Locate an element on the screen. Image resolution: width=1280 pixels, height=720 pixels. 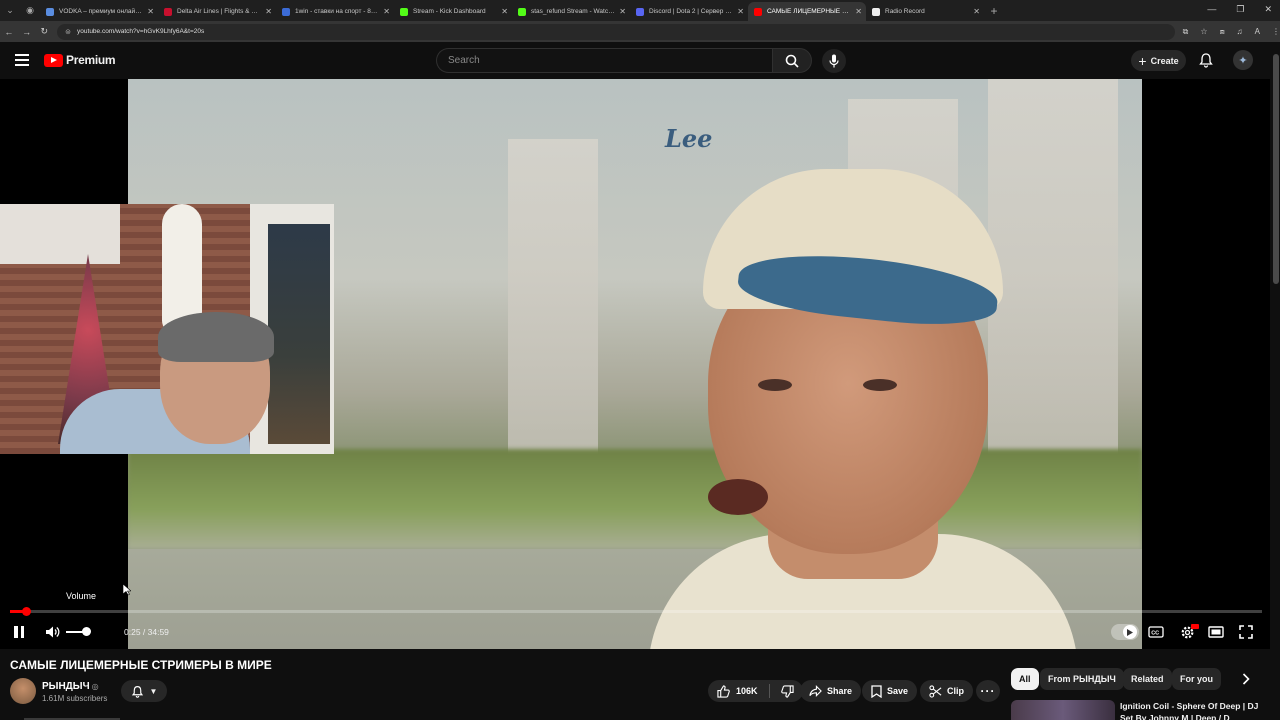
save-button: Save is located at coordinates (890, 691).